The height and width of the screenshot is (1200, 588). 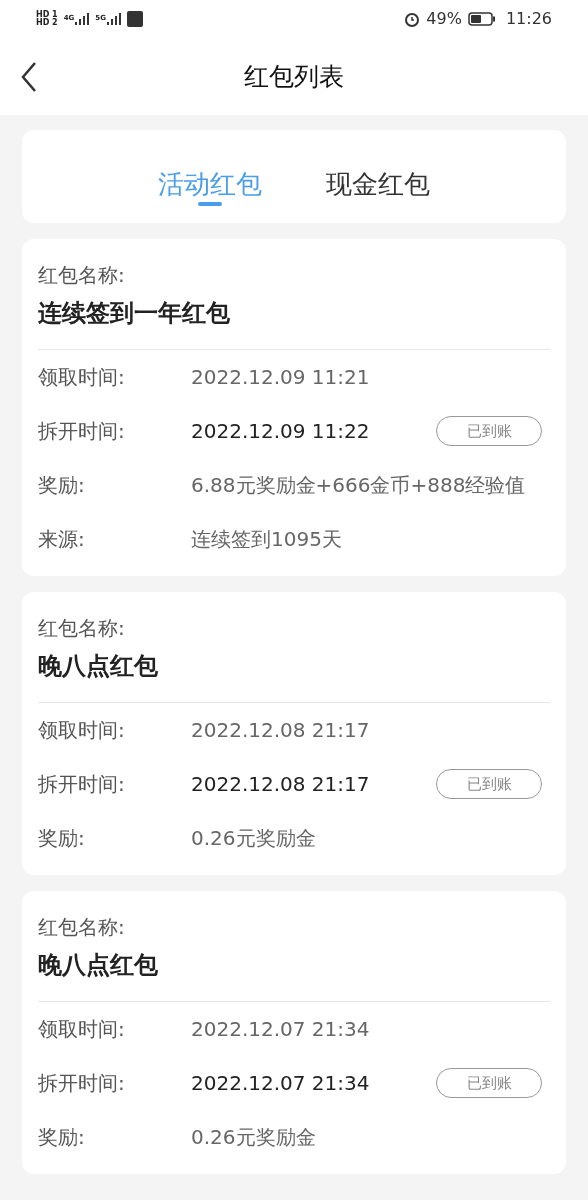 What do you see at coordinates (134, 19) in the screenshot?
I see `app-icon` at bounding box center [134, 19].